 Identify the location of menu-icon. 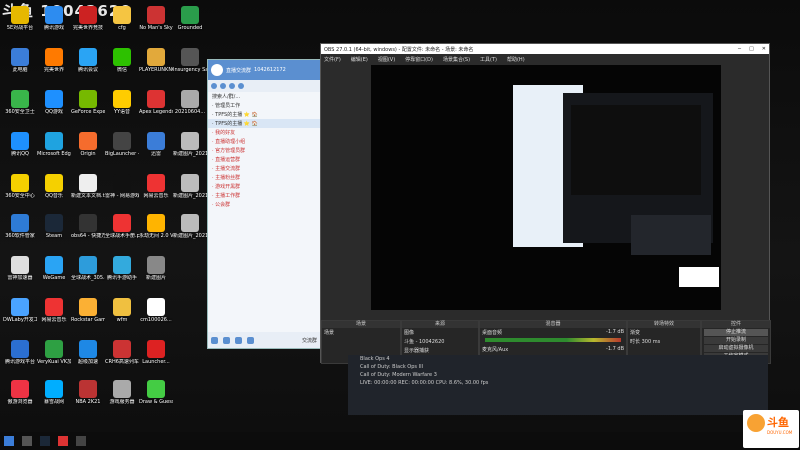
(214, 340).